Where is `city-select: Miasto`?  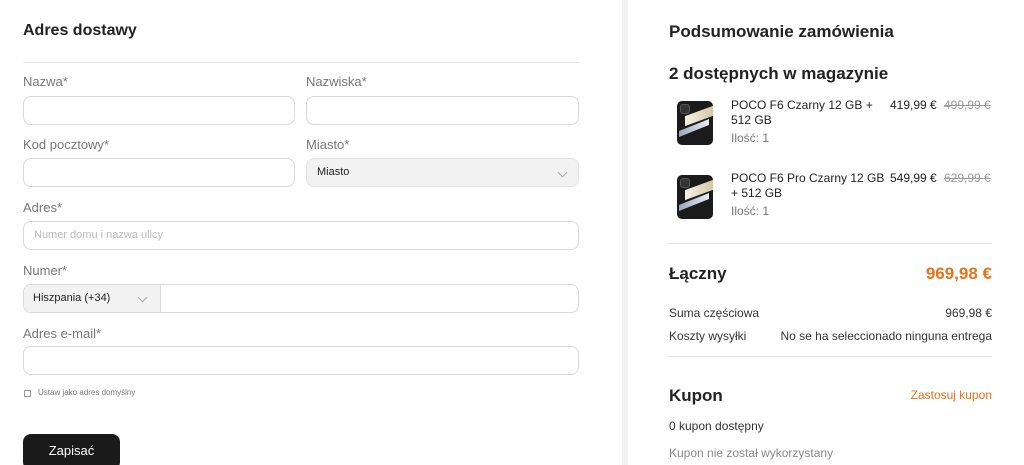
city-select: Miasto is located at coordinates (442, 172).